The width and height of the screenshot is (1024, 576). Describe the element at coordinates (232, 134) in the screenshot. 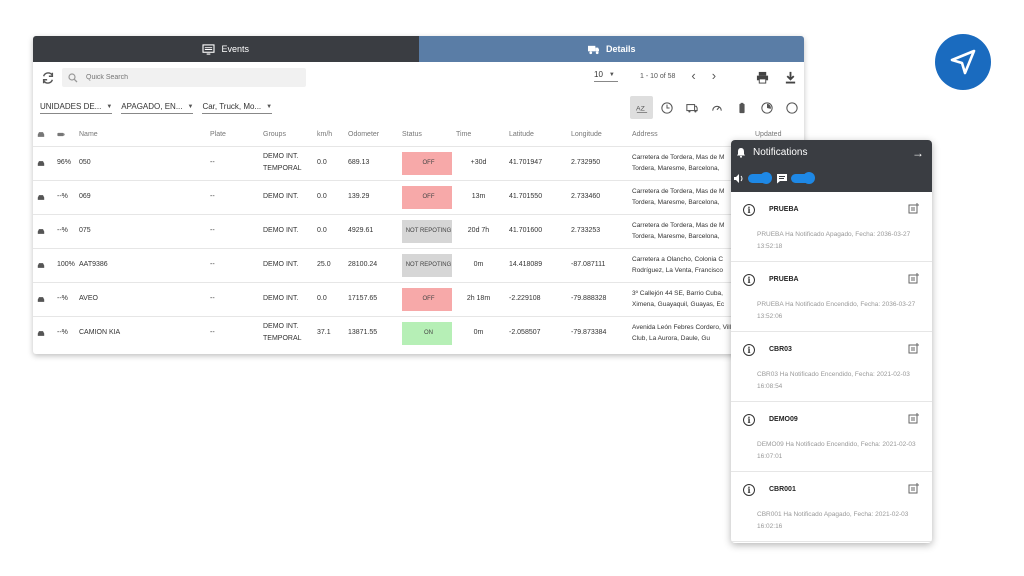

I see `column-plate: Plate` at that location.